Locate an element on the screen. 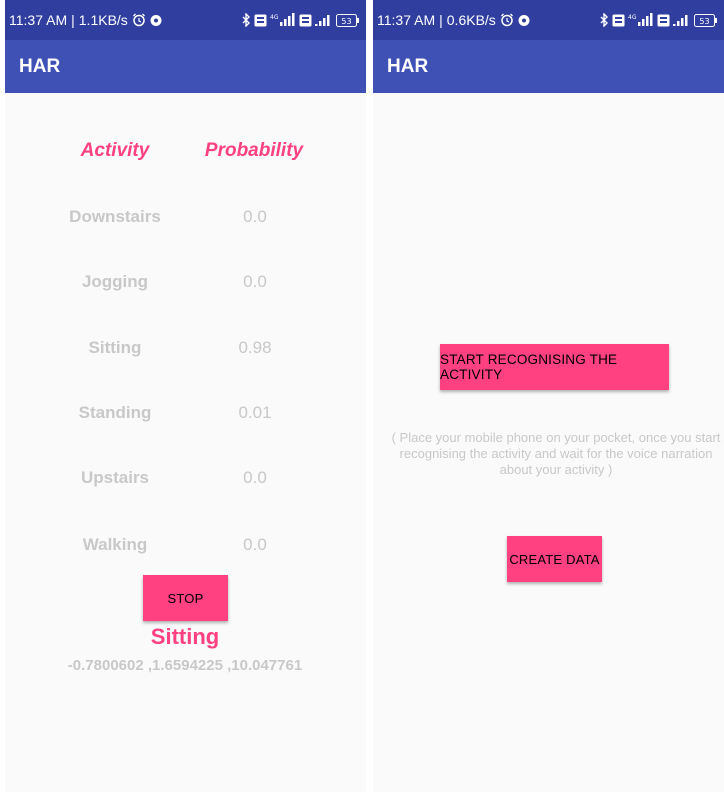 The height and width of the screenshot is (792, 724). probability-value-upstairs: 0.0 is located at coordinates (255, 477).